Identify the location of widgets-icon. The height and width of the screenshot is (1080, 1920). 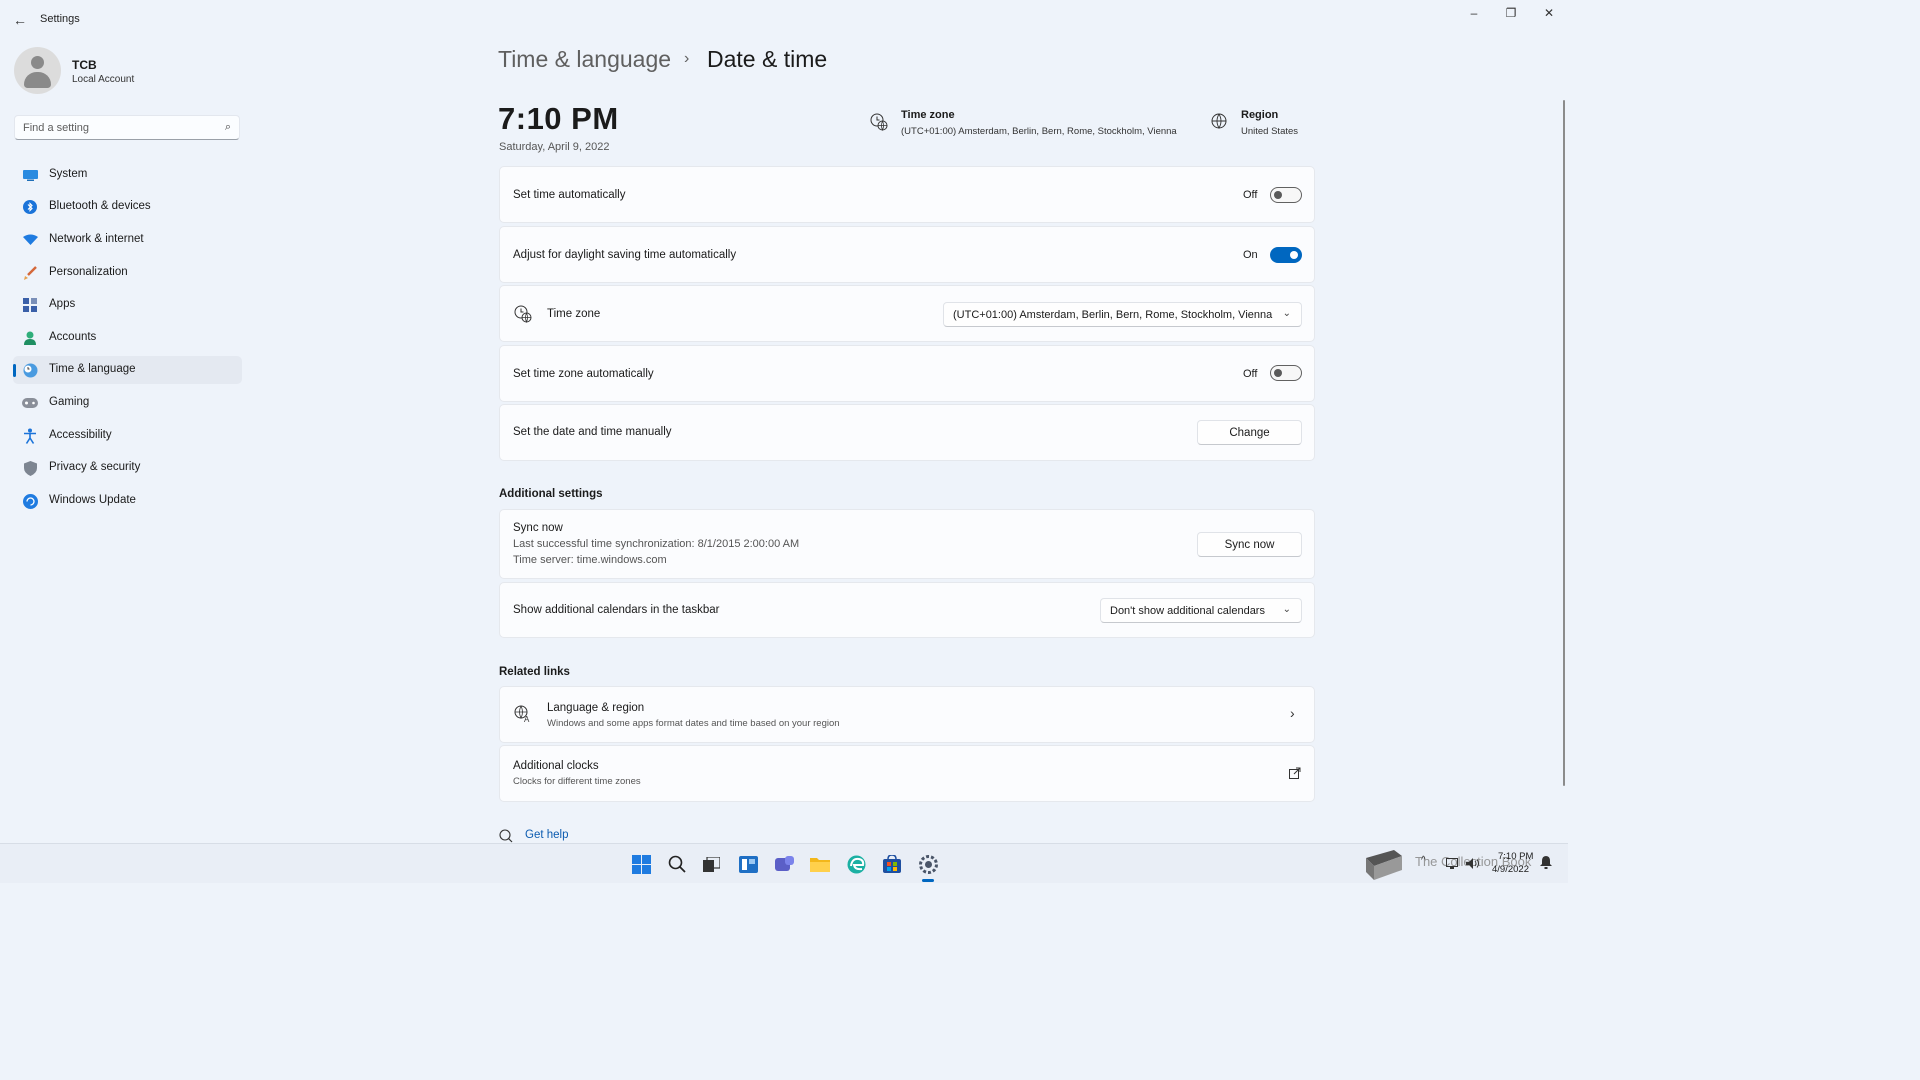
(748, 864).